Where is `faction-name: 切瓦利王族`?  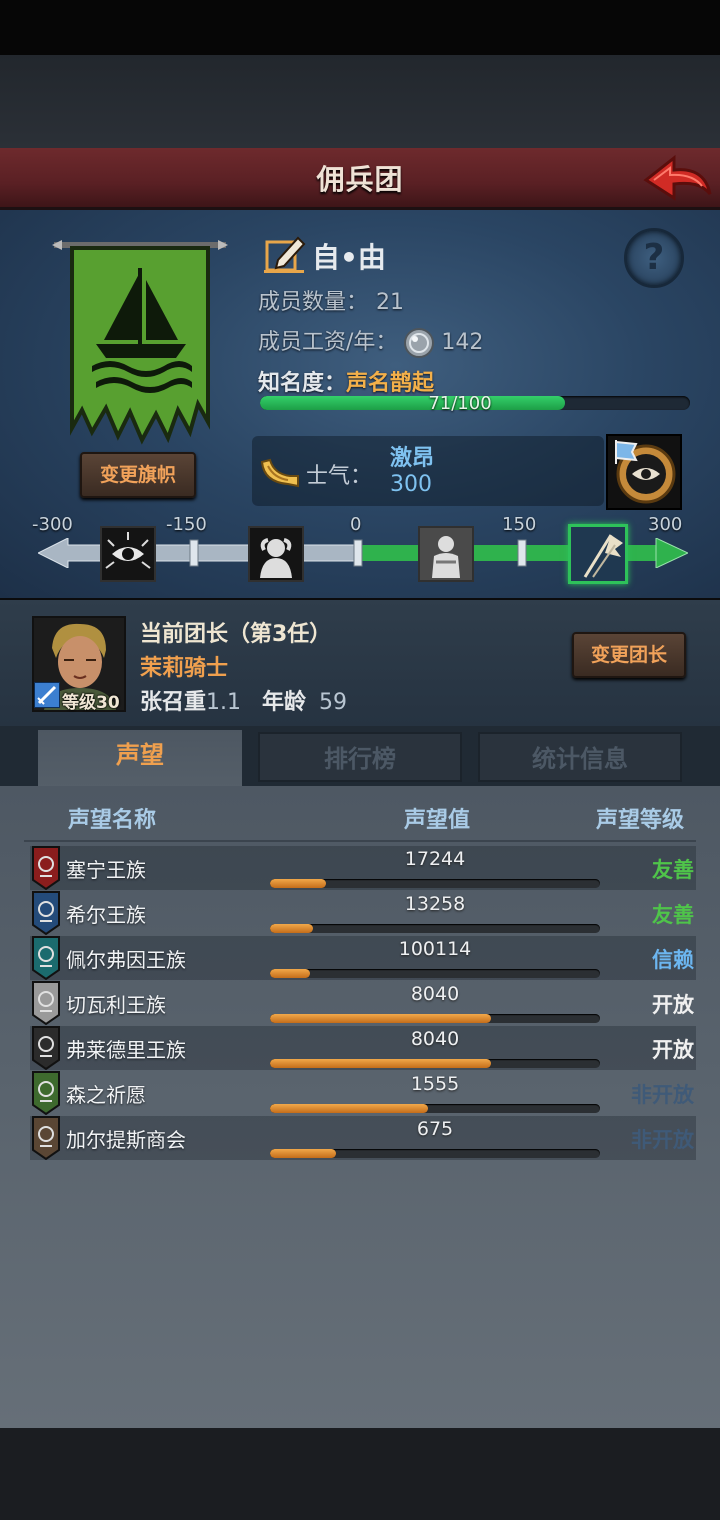 faction-name: 切瓦利王族 is located at coordinates (116, 1005).